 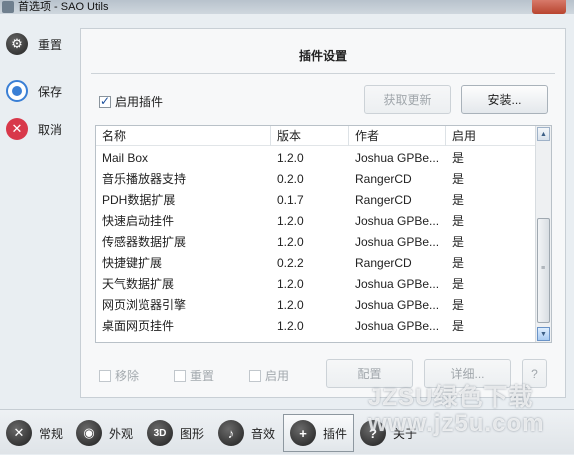 What do you see at coordinates (319, 433) in the screenshot?
I see `tab-plugins: + 插件` at bounding box center [319, 433].